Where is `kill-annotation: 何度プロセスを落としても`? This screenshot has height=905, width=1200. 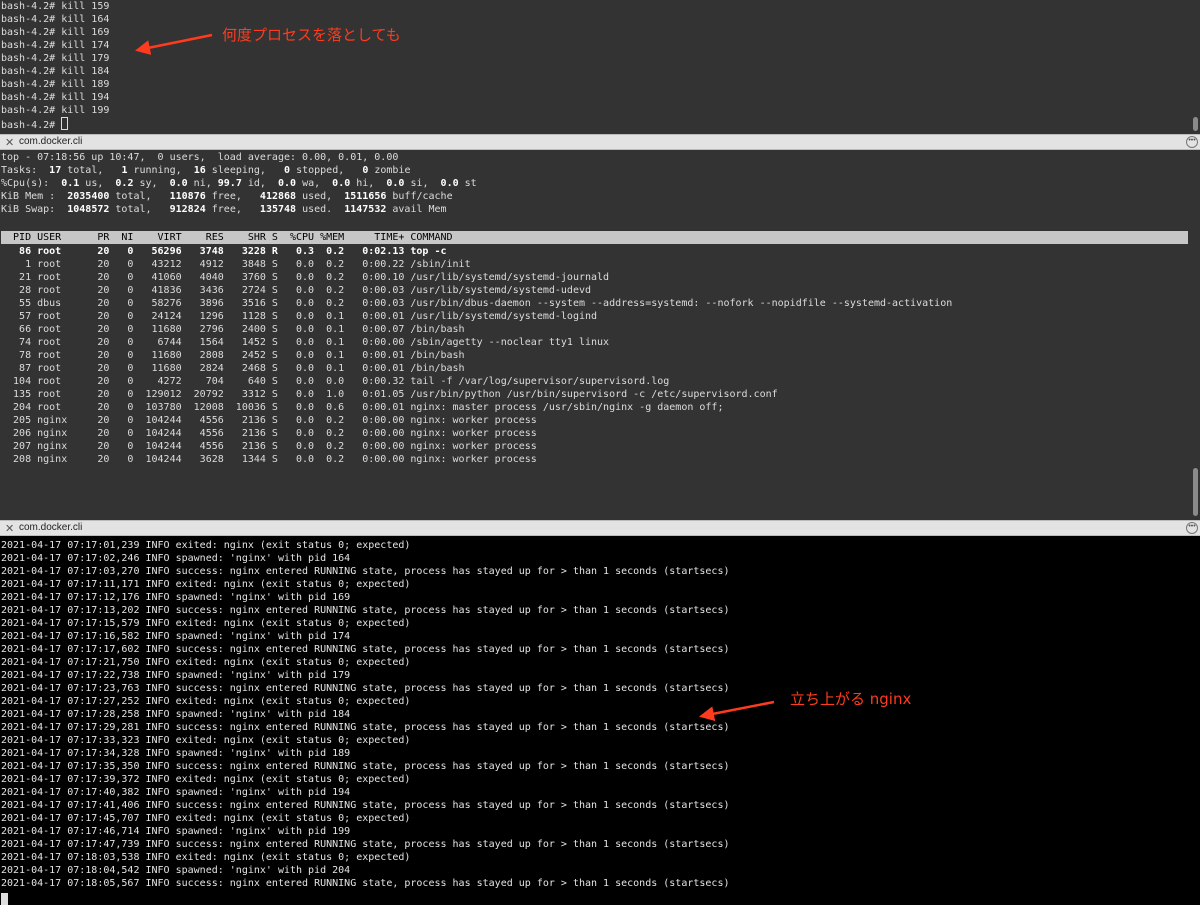 kill-annotation: 何度プロセスを落としても is located at coordinates (311, 35).